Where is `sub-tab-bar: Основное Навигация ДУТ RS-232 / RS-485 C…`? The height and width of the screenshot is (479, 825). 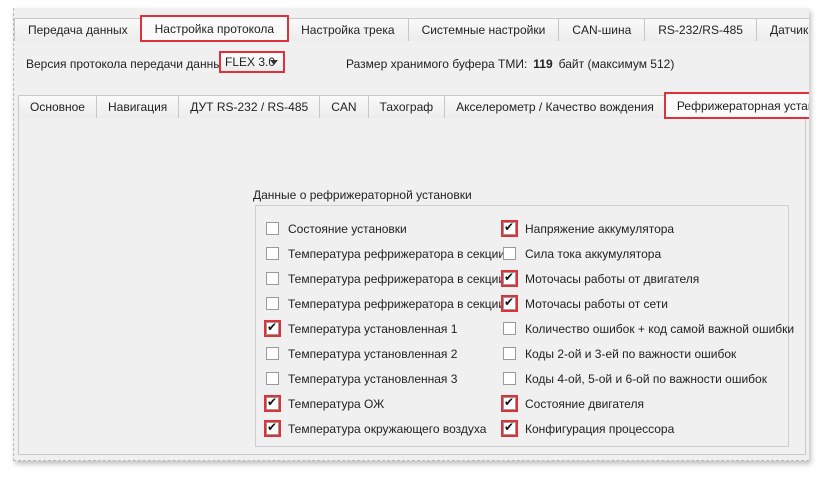
sub-tab-bar: Основное Навигация ДУТ RS-232 / RS-485 C… is located at coordinates (413, 105).